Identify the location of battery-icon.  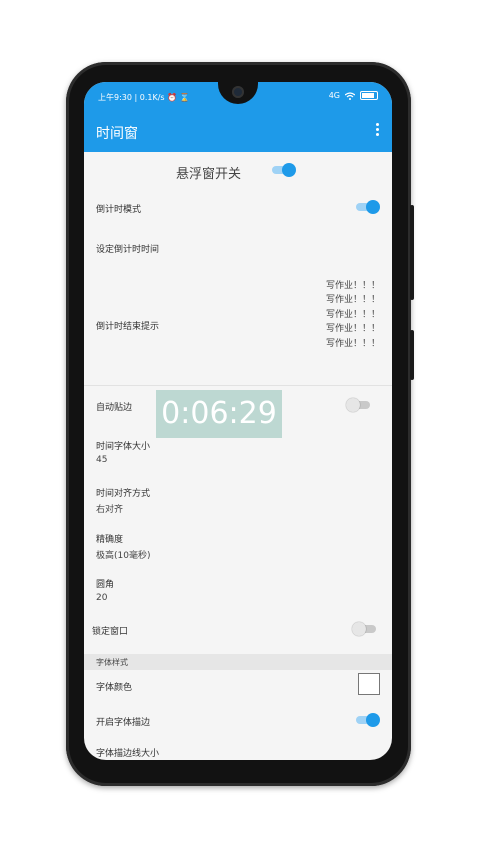
(369, 95).